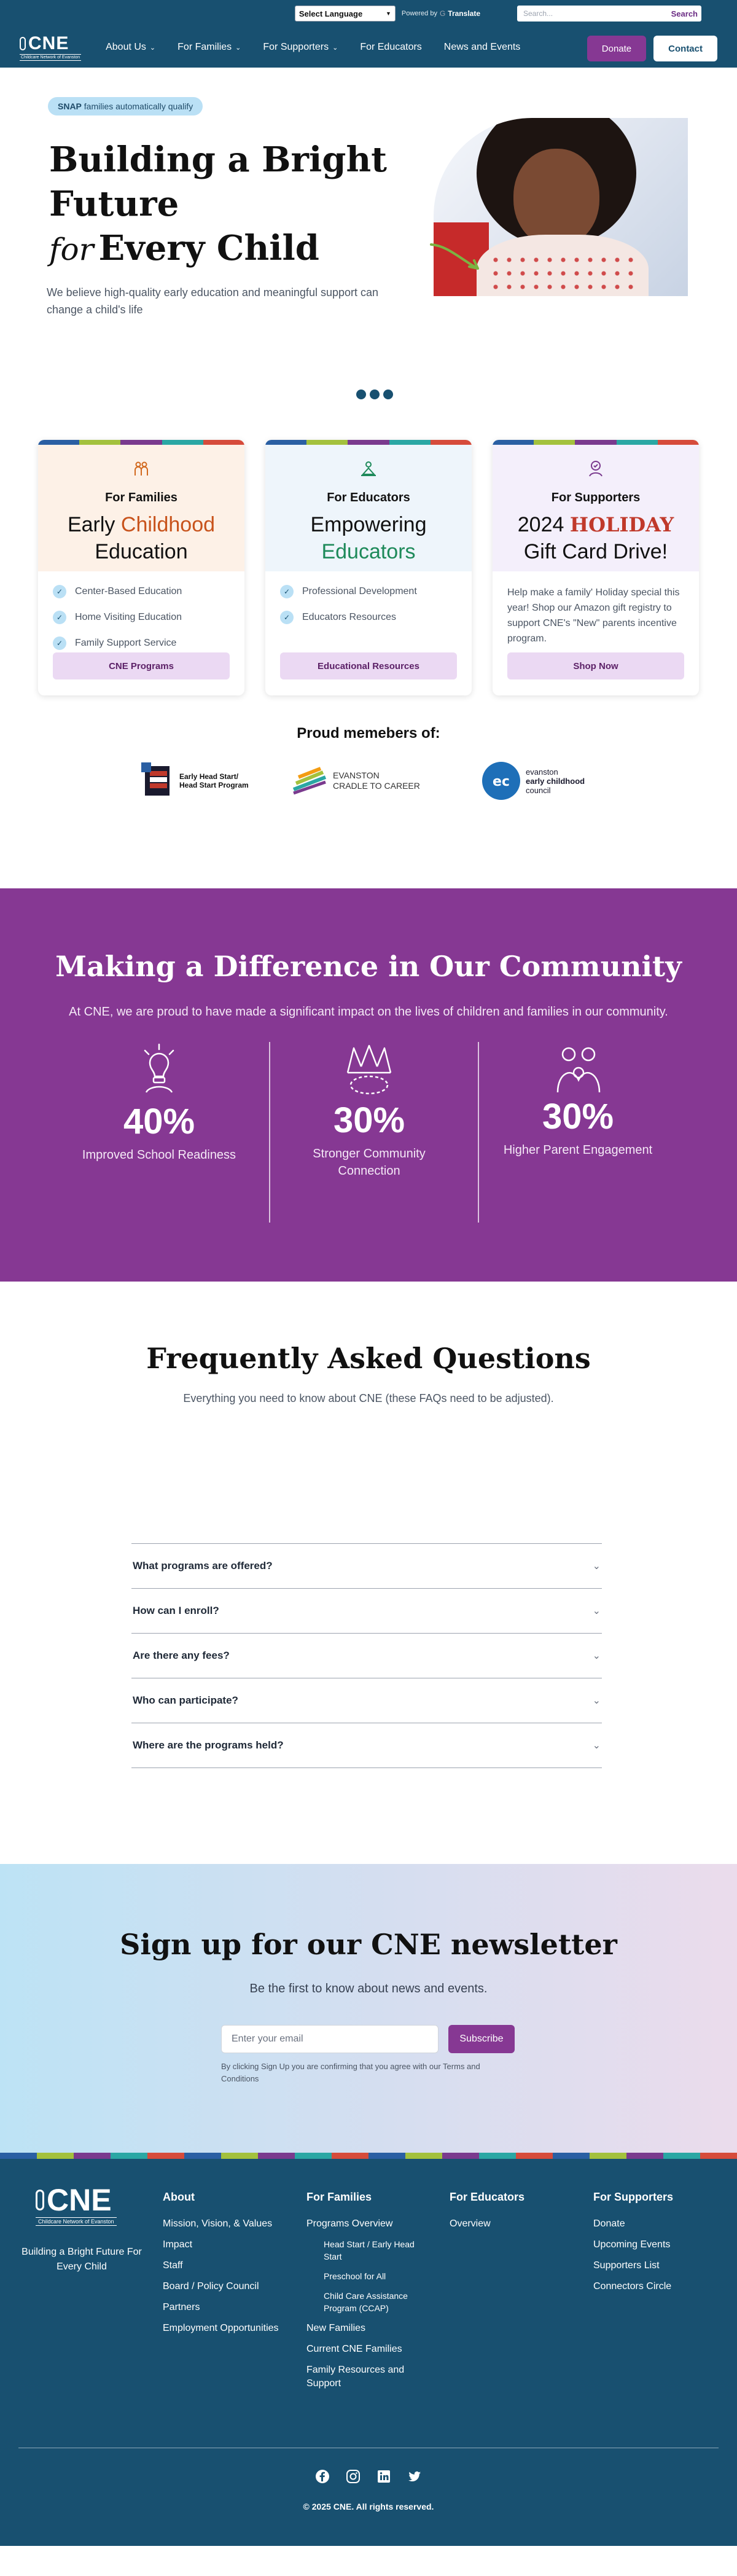 This screenshot has height=2576, width=737. I want to click on footer-link: Current CNE Families, so click(367, 2349).